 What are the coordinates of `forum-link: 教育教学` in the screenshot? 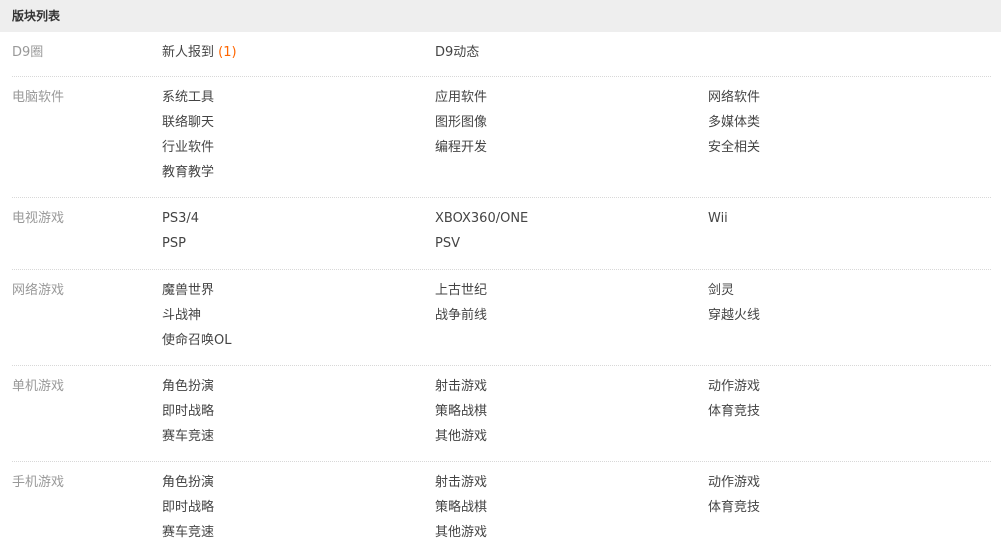 It's located at (298, 176).